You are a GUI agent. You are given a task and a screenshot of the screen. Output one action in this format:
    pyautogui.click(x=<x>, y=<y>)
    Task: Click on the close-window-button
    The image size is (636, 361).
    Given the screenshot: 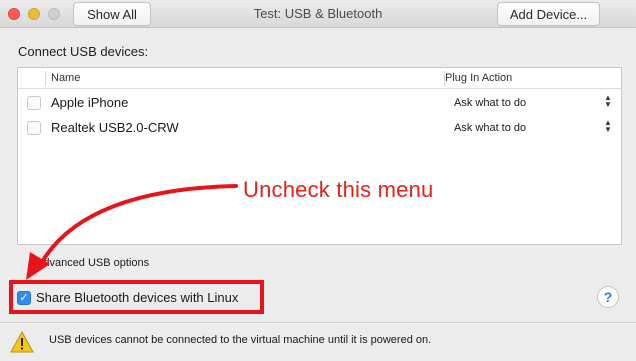 What is the action you would take?
    pyautogui.click(x=14, y=14)
    